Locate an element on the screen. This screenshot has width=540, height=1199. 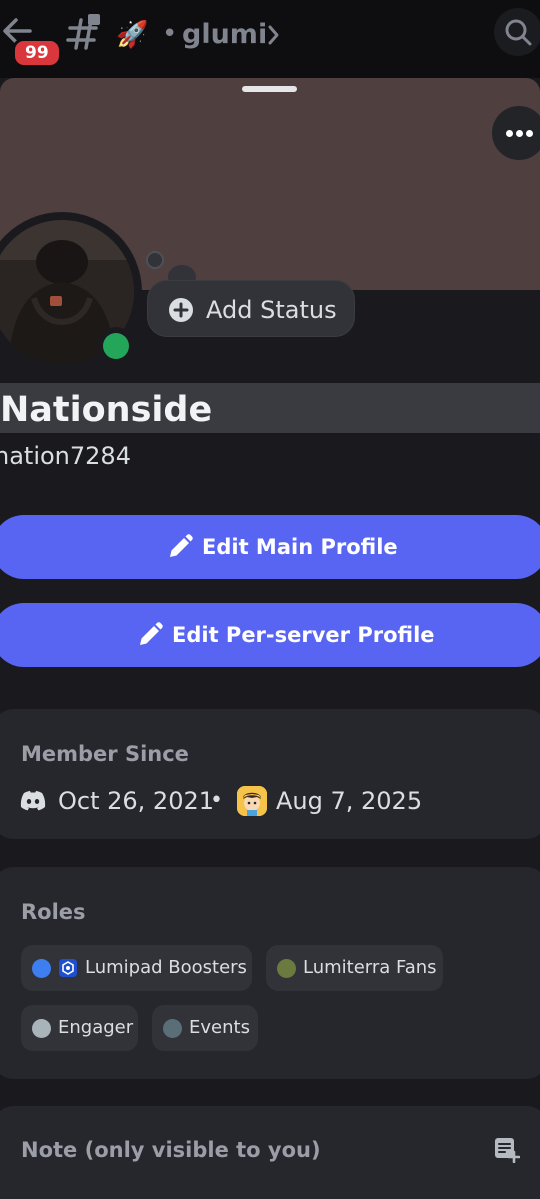
add-status-label: Add Status is located at coordinates (271, 310).